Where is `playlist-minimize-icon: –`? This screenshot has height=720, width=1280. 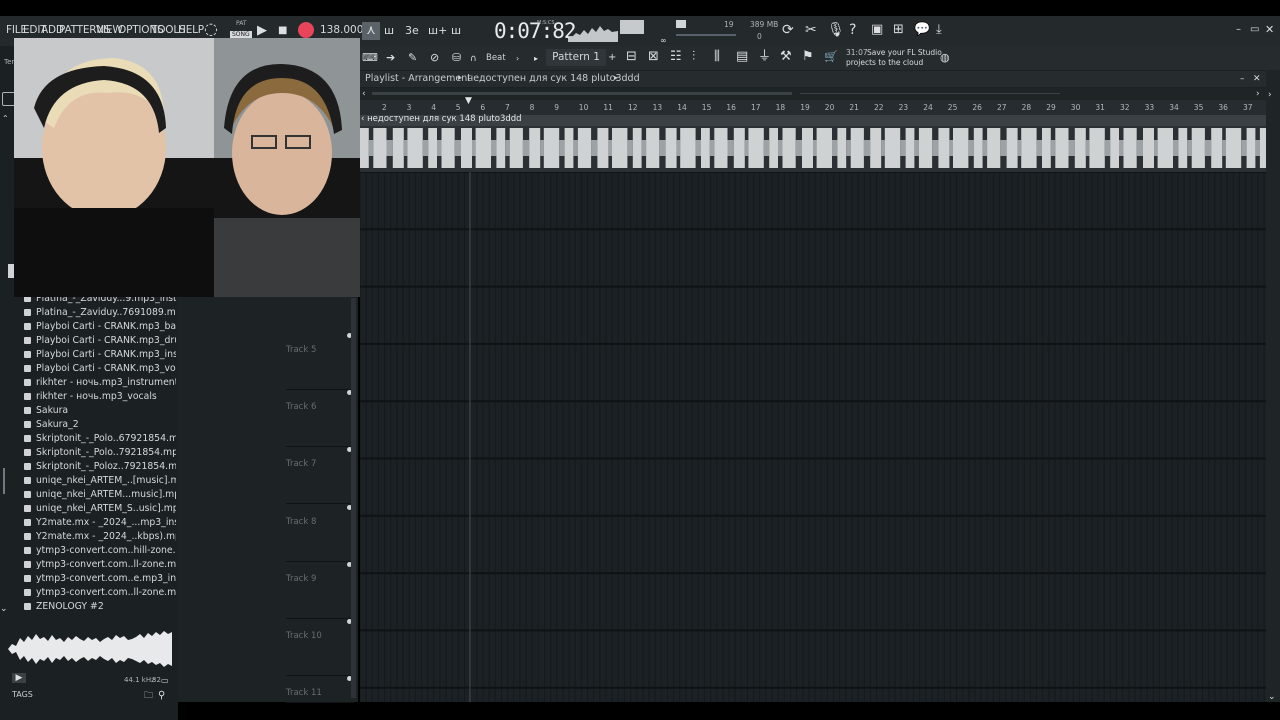 playlist-minimize-icon: – is located at coordinates (1242, 79).